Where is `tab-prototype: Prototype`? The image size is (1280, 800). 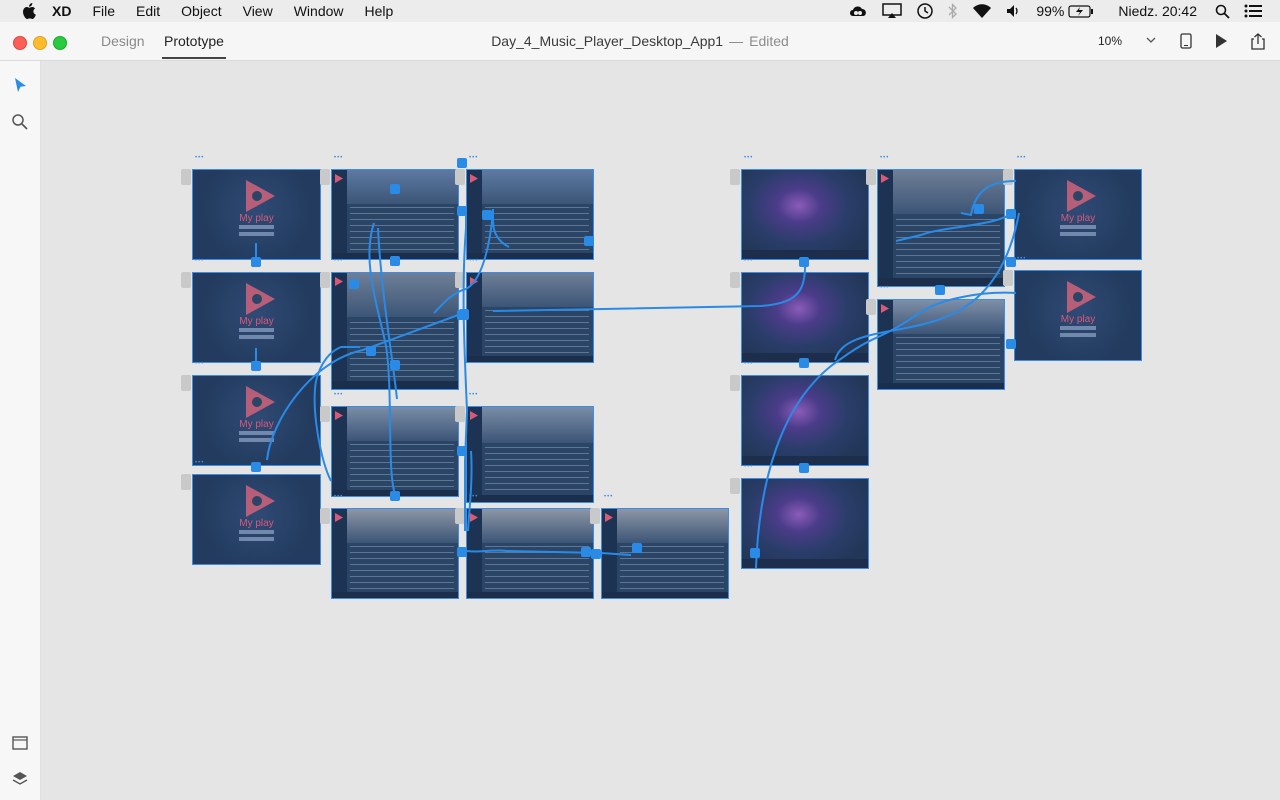 tab-prototype: Prototype is located at coordinates (194, 41).